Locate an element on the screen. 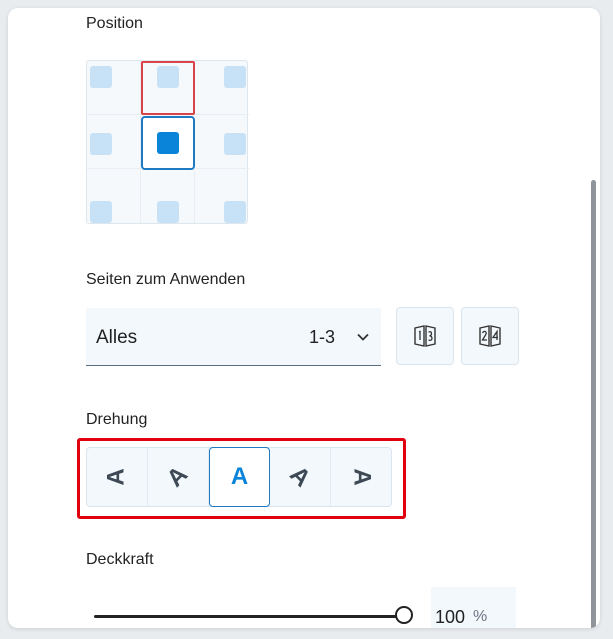 The height and width of the screenshot is (639, 613). position-cell-bottom-right is located at coordinates (222, 196).